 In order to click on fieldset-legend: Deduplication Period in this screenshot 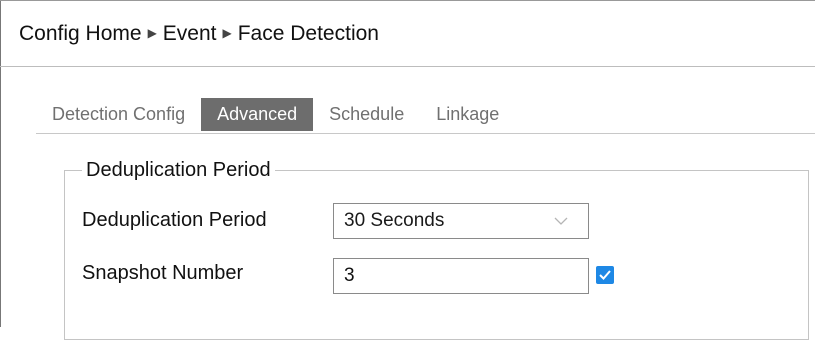, I will do `click(178, 170)`.